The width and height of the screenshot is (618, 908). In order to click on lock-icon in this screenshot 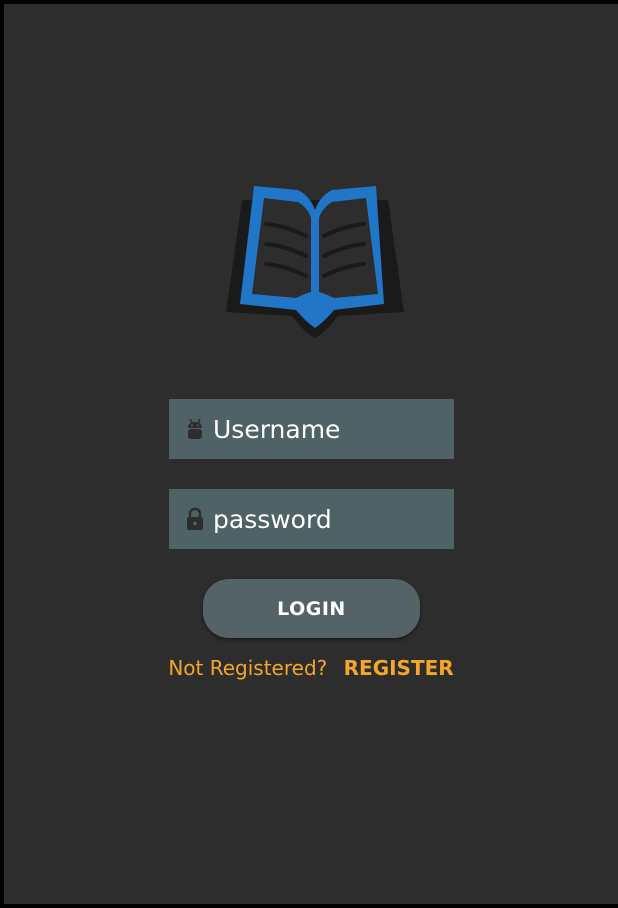, I will do `click(195, 518)`.